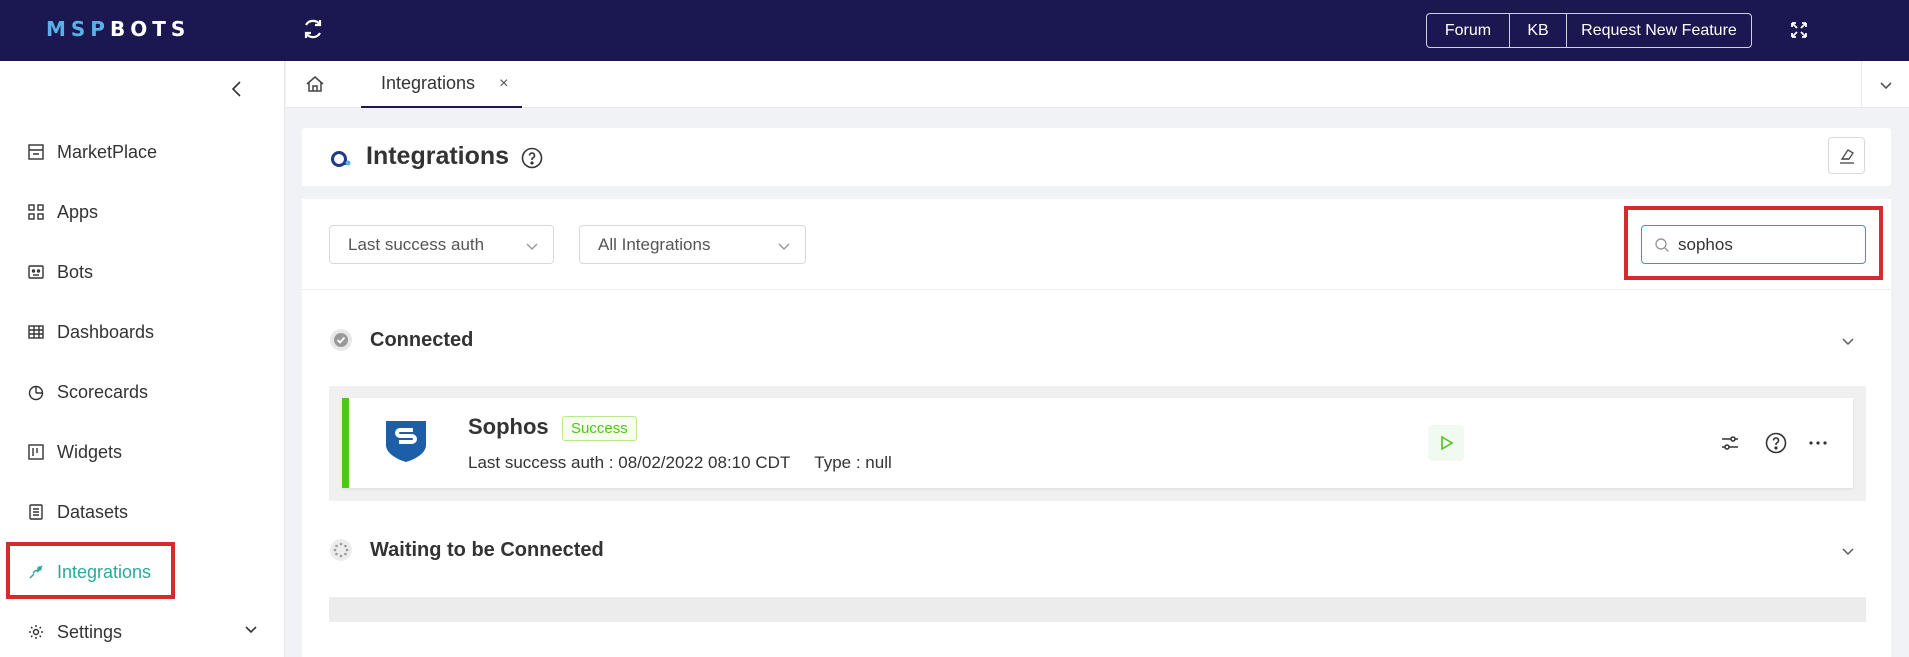 Image resolution: width=1909 pixels, height=657 pixels. I want to click on link-icon, so click(36, 572).